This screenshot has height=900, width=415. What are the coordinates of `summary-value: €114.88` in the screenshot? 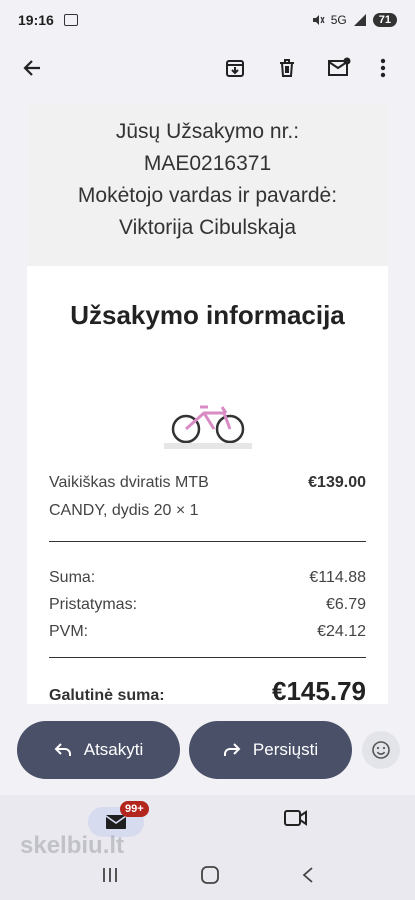 It's located at (337, 577).